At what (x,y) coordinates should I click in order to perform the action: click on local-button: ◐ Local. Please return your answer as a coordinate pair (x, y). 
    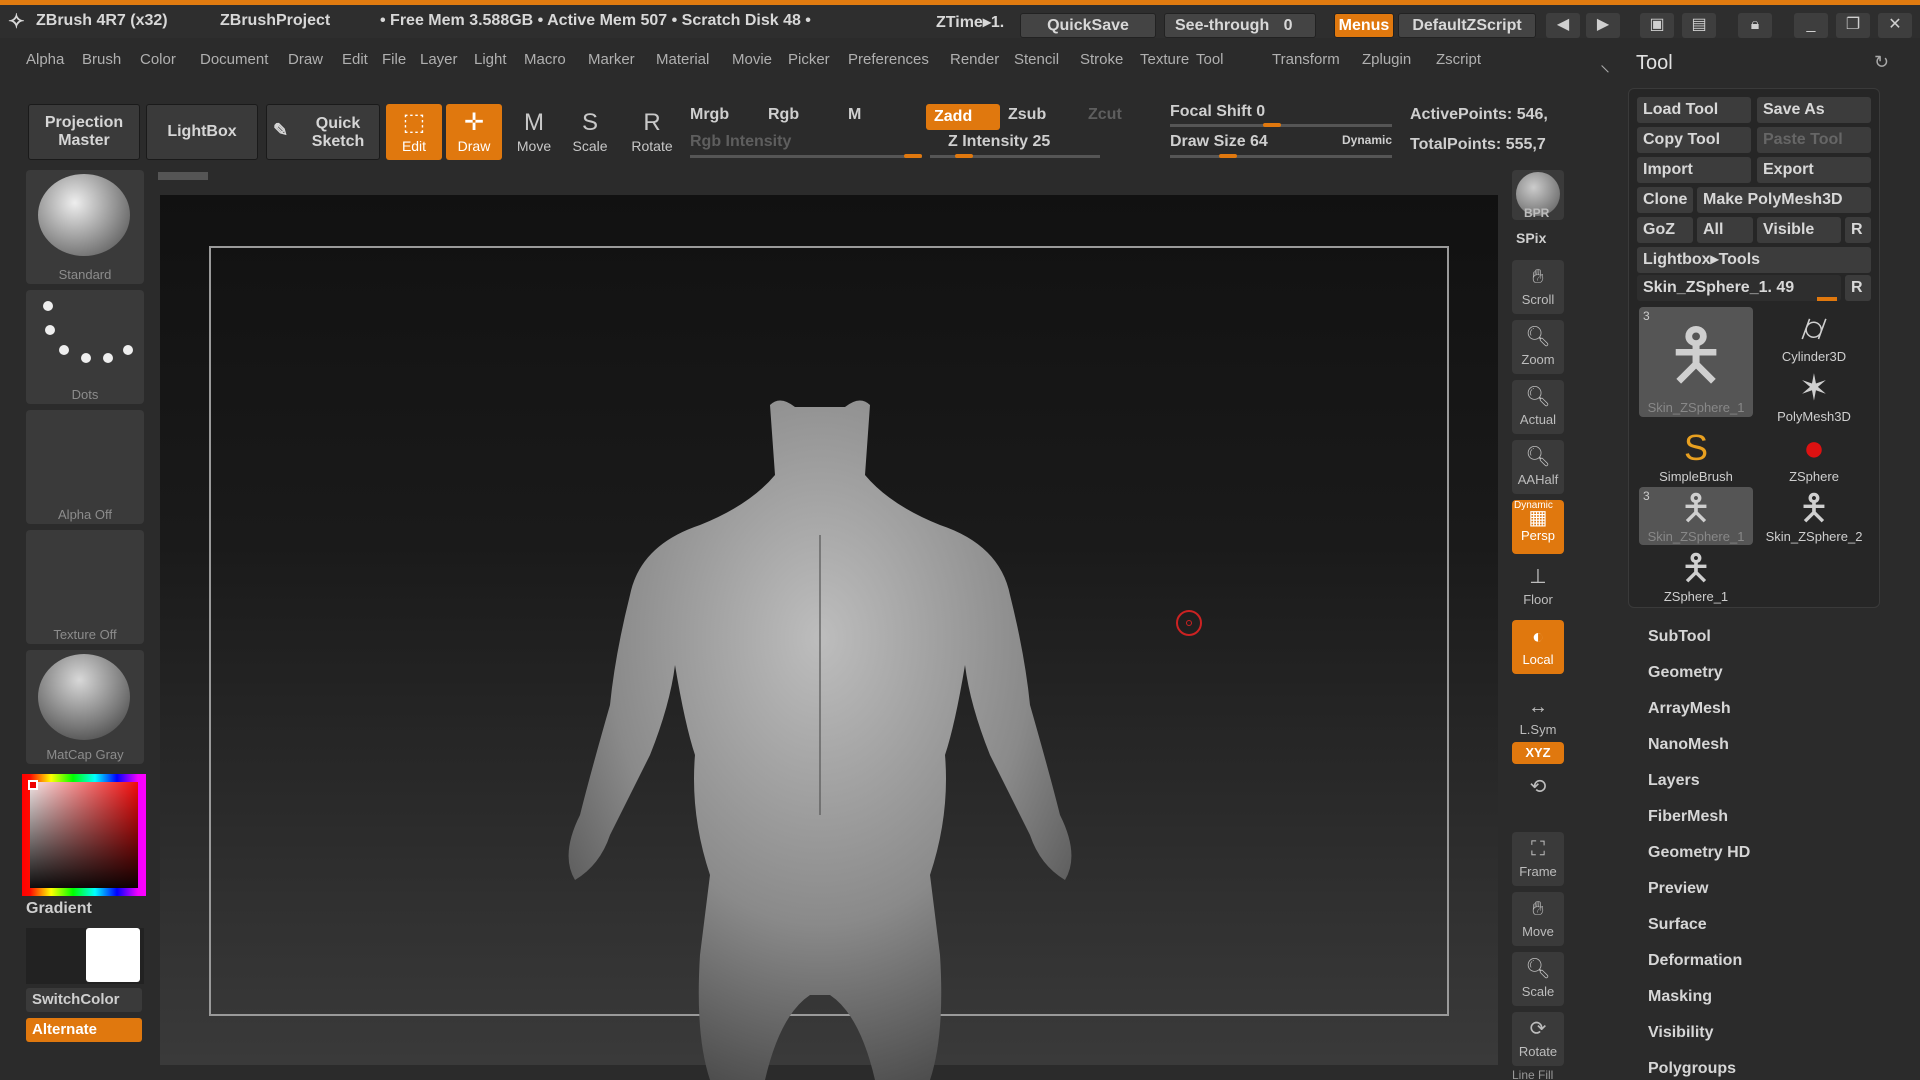
    Looking at the image, I should click on (1538, 647).